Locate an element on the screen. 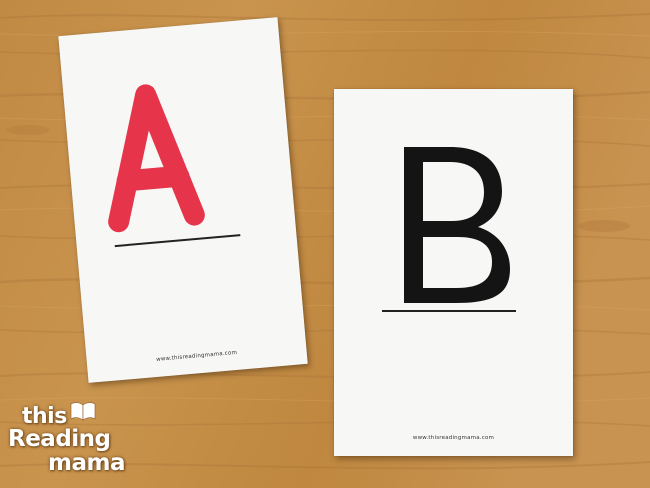  letter-a-glyph is located at coordinates (156, 158).